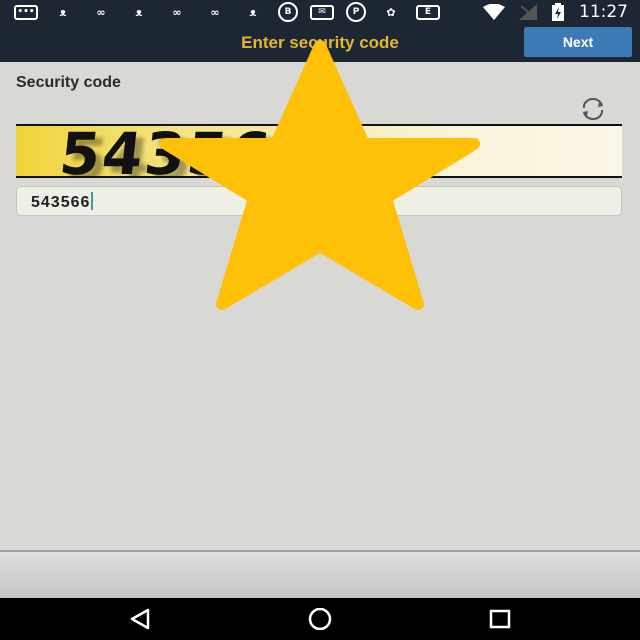 This screenshot has width=640, height=640. What do you see at coordinates (320, 575) in the screenshot?
I see `bottom-action-bar` at bounding box center [320, 575].